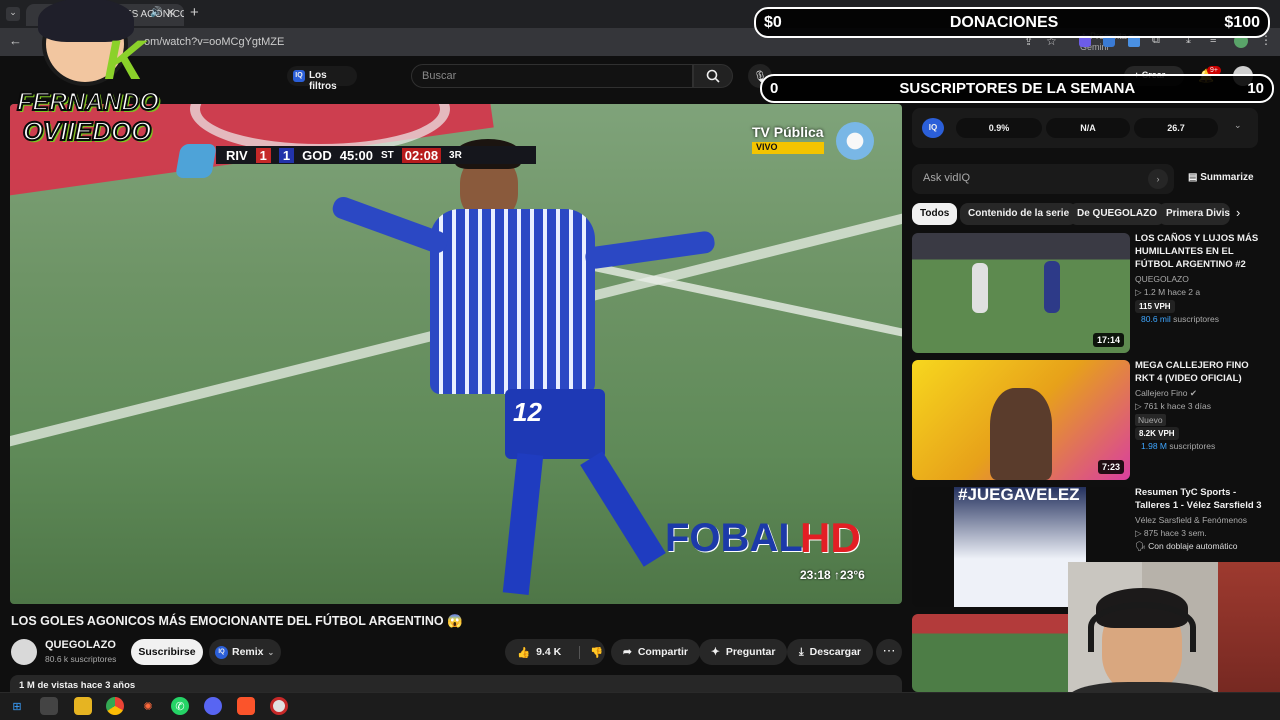 Image resolution: width=1280 pixels, height=720 pixels. I want to click on download-icon: ⤓, so click(801, 651).